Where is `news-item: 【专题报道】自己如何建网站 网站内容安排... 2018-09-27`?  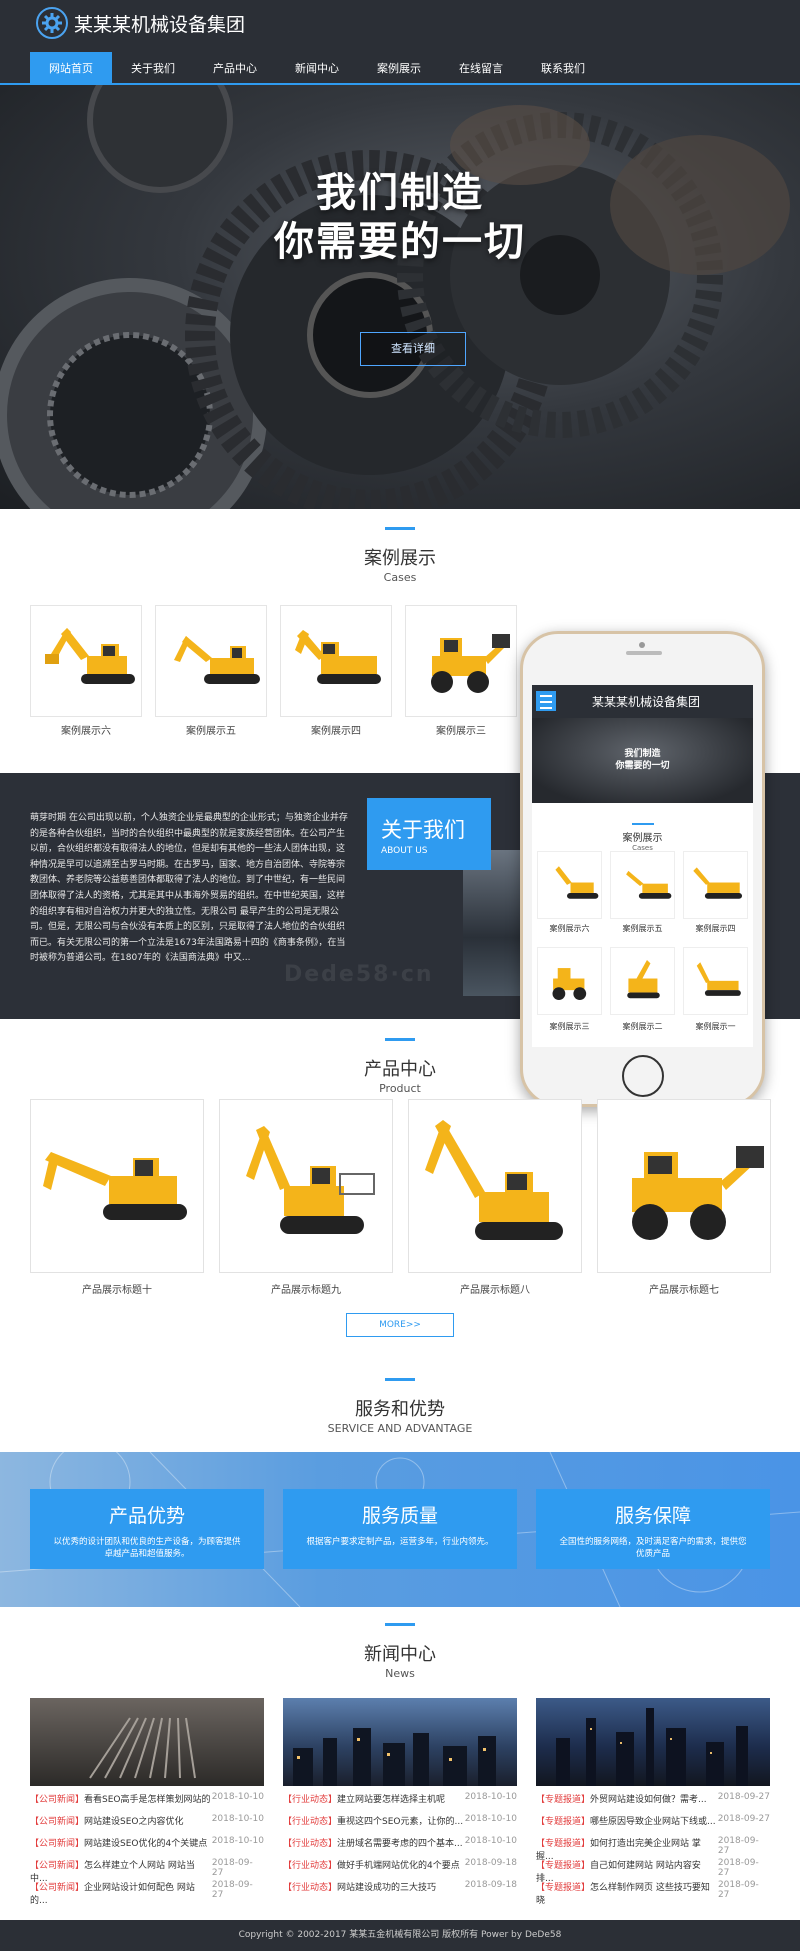 news-item: 【专题报道】自己如何建网站 网站内容安排... 2018-09-27 is located at coordinates (653, 1871).